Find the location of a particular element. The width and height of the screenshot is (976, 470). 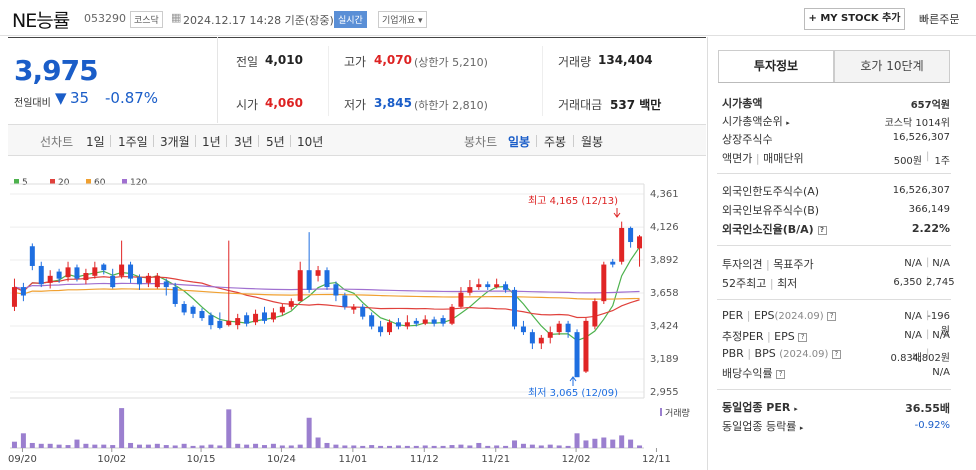

period-1y: 1년 is located at coordinates (211, 141).